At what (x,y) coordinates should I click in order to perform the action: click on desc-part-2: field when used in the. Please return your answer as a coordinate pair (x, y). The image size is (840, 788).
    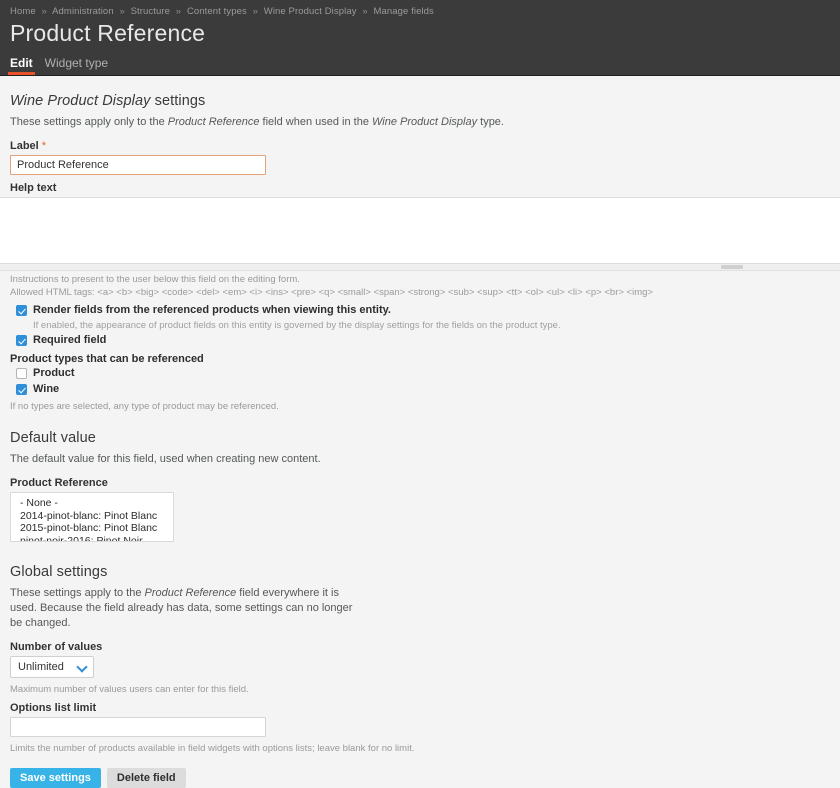
    Looking at the image, I should click on (316, 122).